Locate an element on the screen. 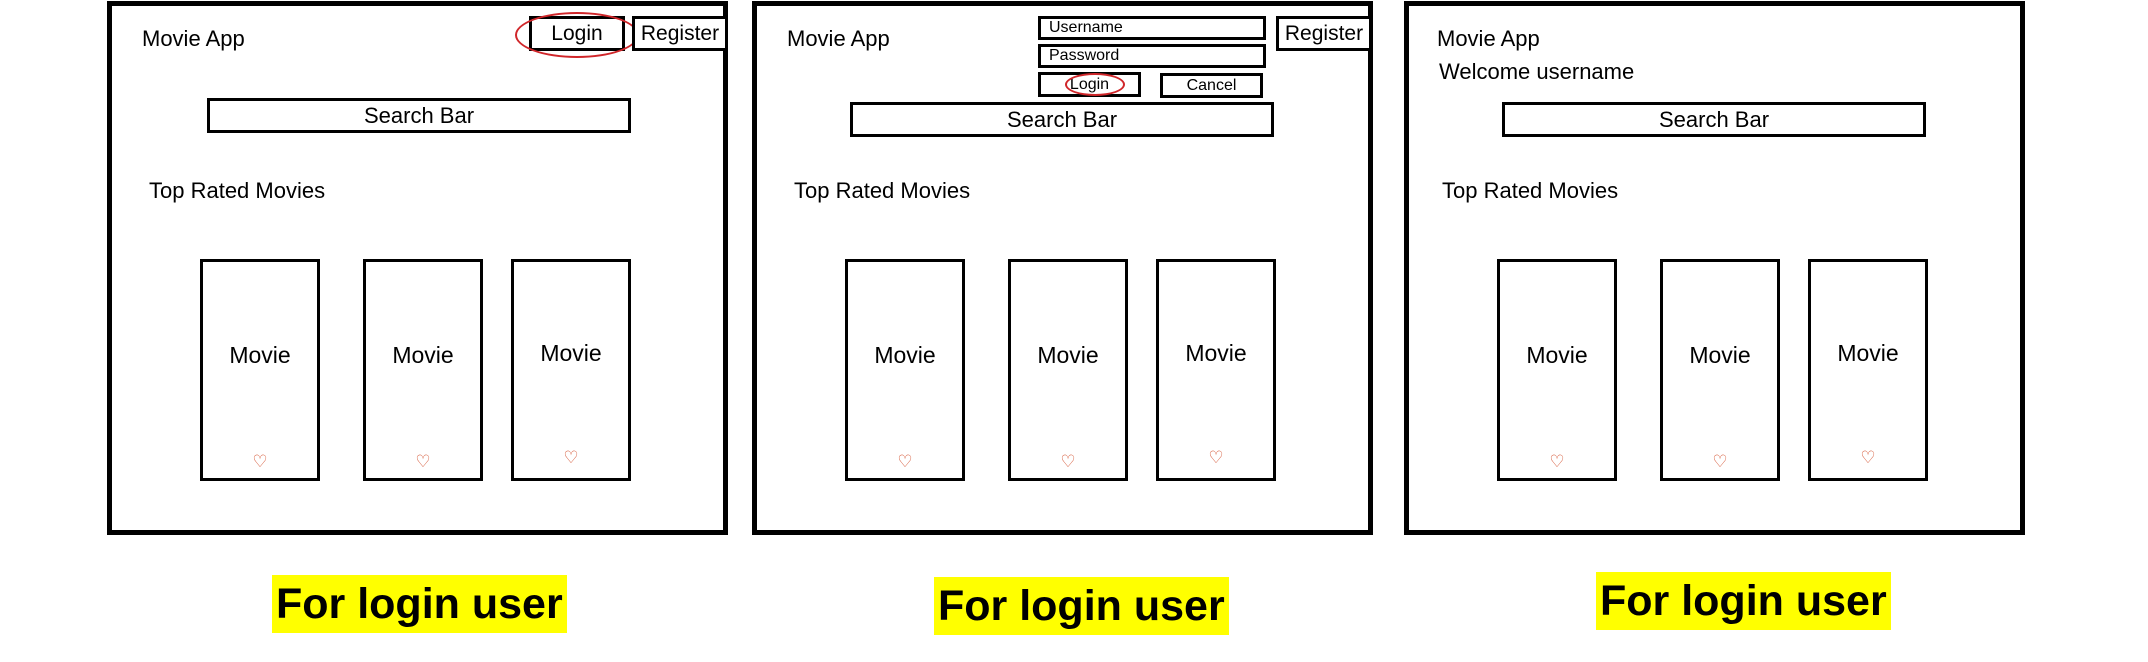  username-field: Username is located at coordinates (1152, 28).